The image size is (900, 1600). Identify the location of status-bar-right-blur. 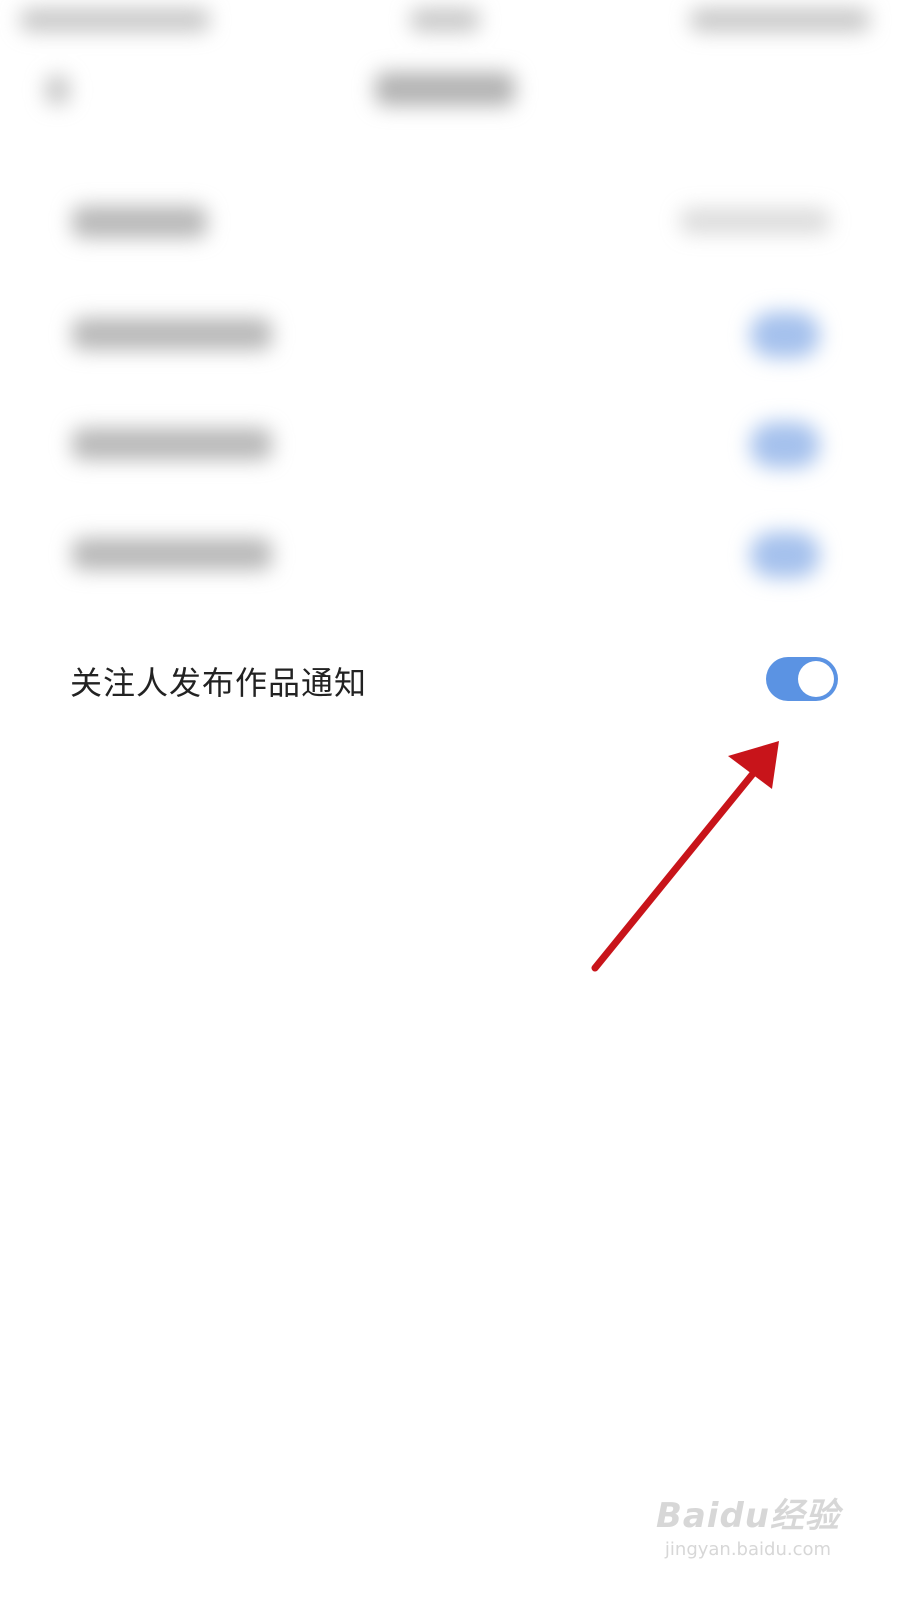
(780, 20).